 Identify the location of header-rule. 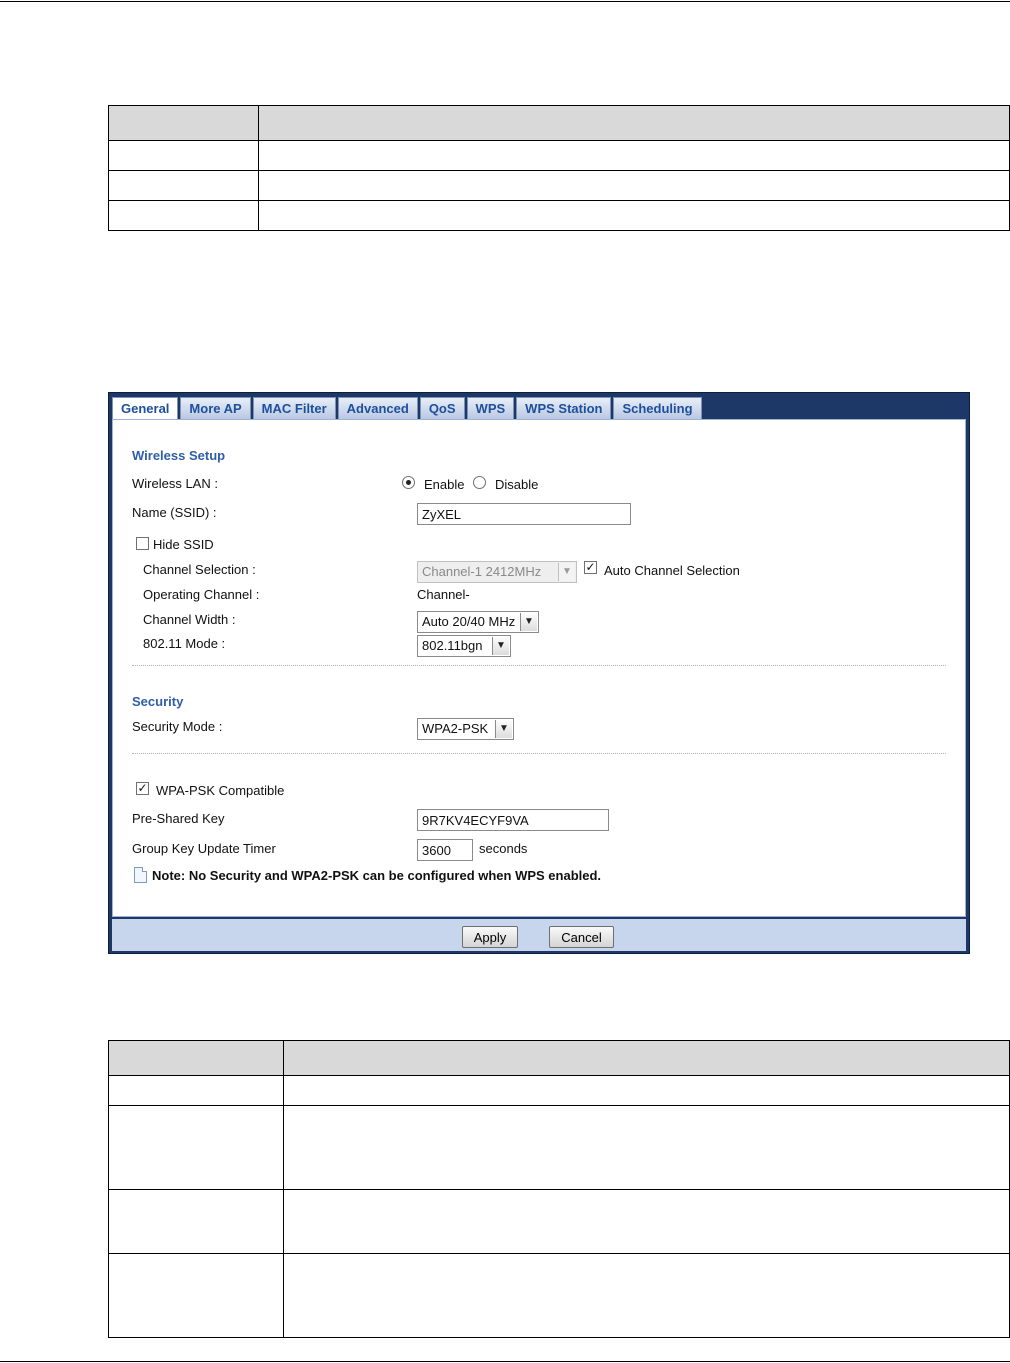
(505, 1).